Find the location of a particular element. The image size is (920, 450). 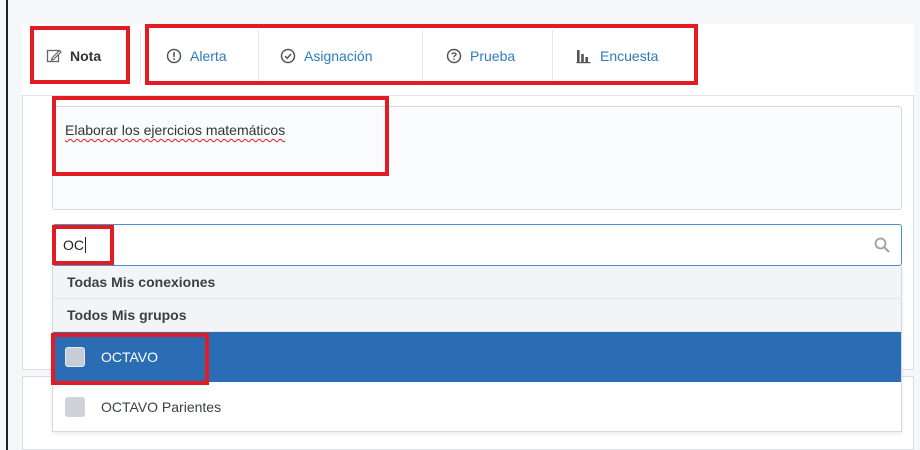

message-text: Elaborar los ejercicios matemáticos is located at coordinates (175, 130).